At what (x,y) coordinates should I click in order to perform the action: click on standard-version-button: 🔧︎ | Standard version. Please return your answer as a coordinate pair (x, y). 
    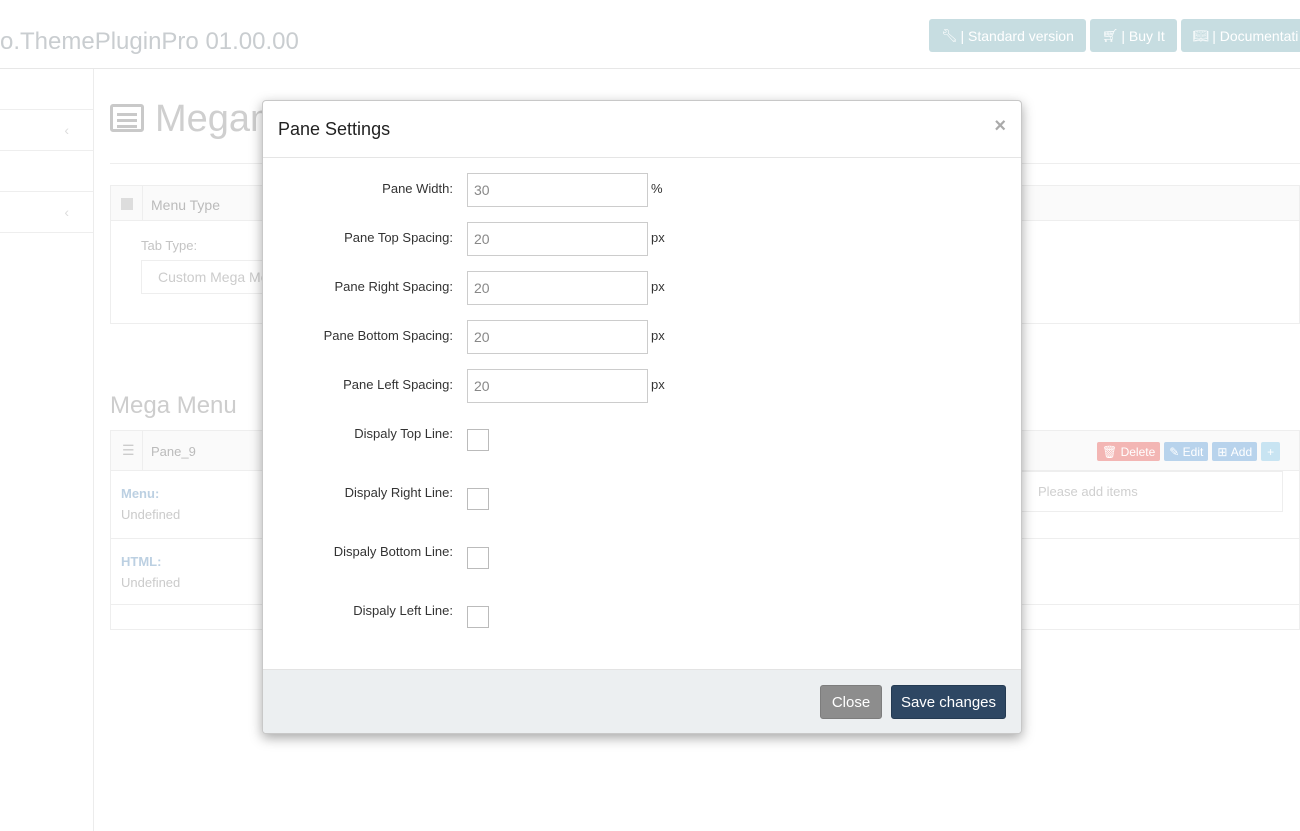
    Looking at the image, I should click on (1007, 35).